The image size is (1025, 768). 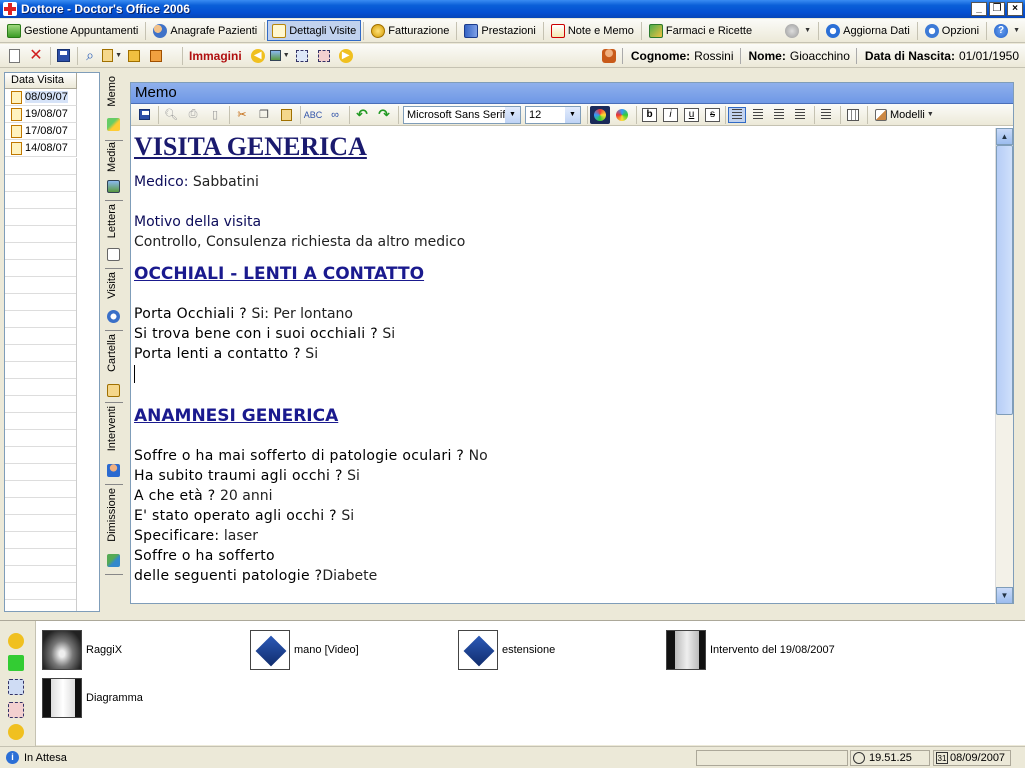 What do you see at coordinates (134, 56) in the screenshot?
I see `export-button` at bounding box center [134, 56].